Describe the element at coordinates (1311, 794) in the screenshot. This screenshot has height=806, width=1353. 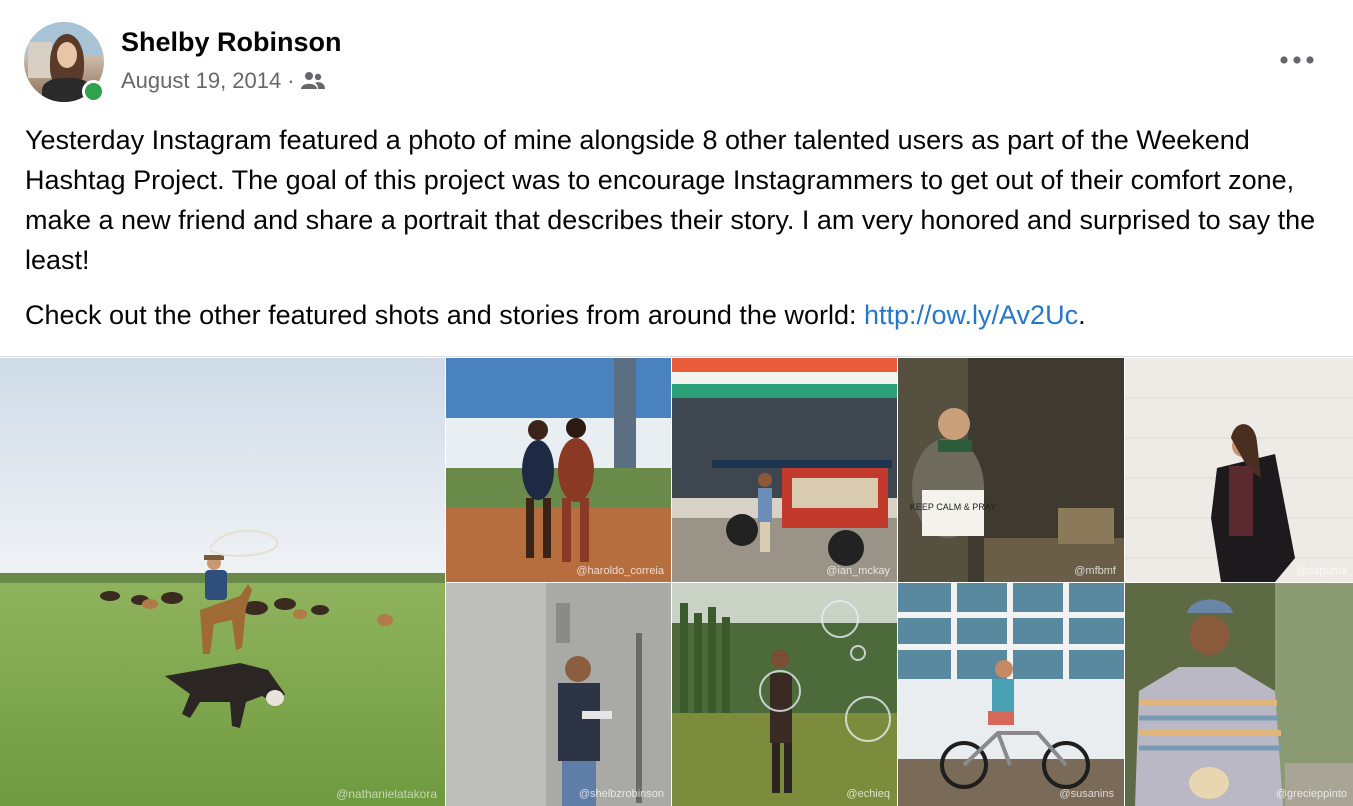
I see `photo-handle: @grecieppinto` at that location.